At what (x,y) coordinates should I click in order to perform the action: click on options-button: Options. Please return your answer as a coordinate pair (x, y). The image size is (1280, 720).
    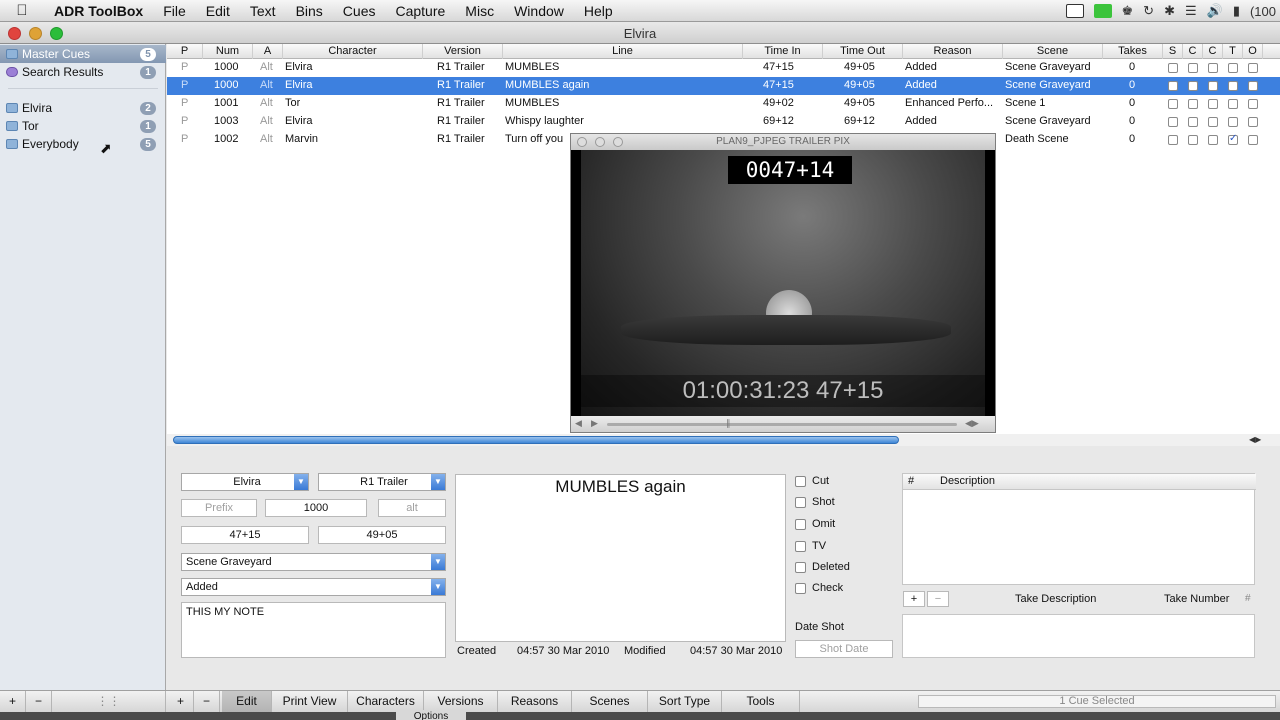
    Looking at the image, I should click on (431, 715).